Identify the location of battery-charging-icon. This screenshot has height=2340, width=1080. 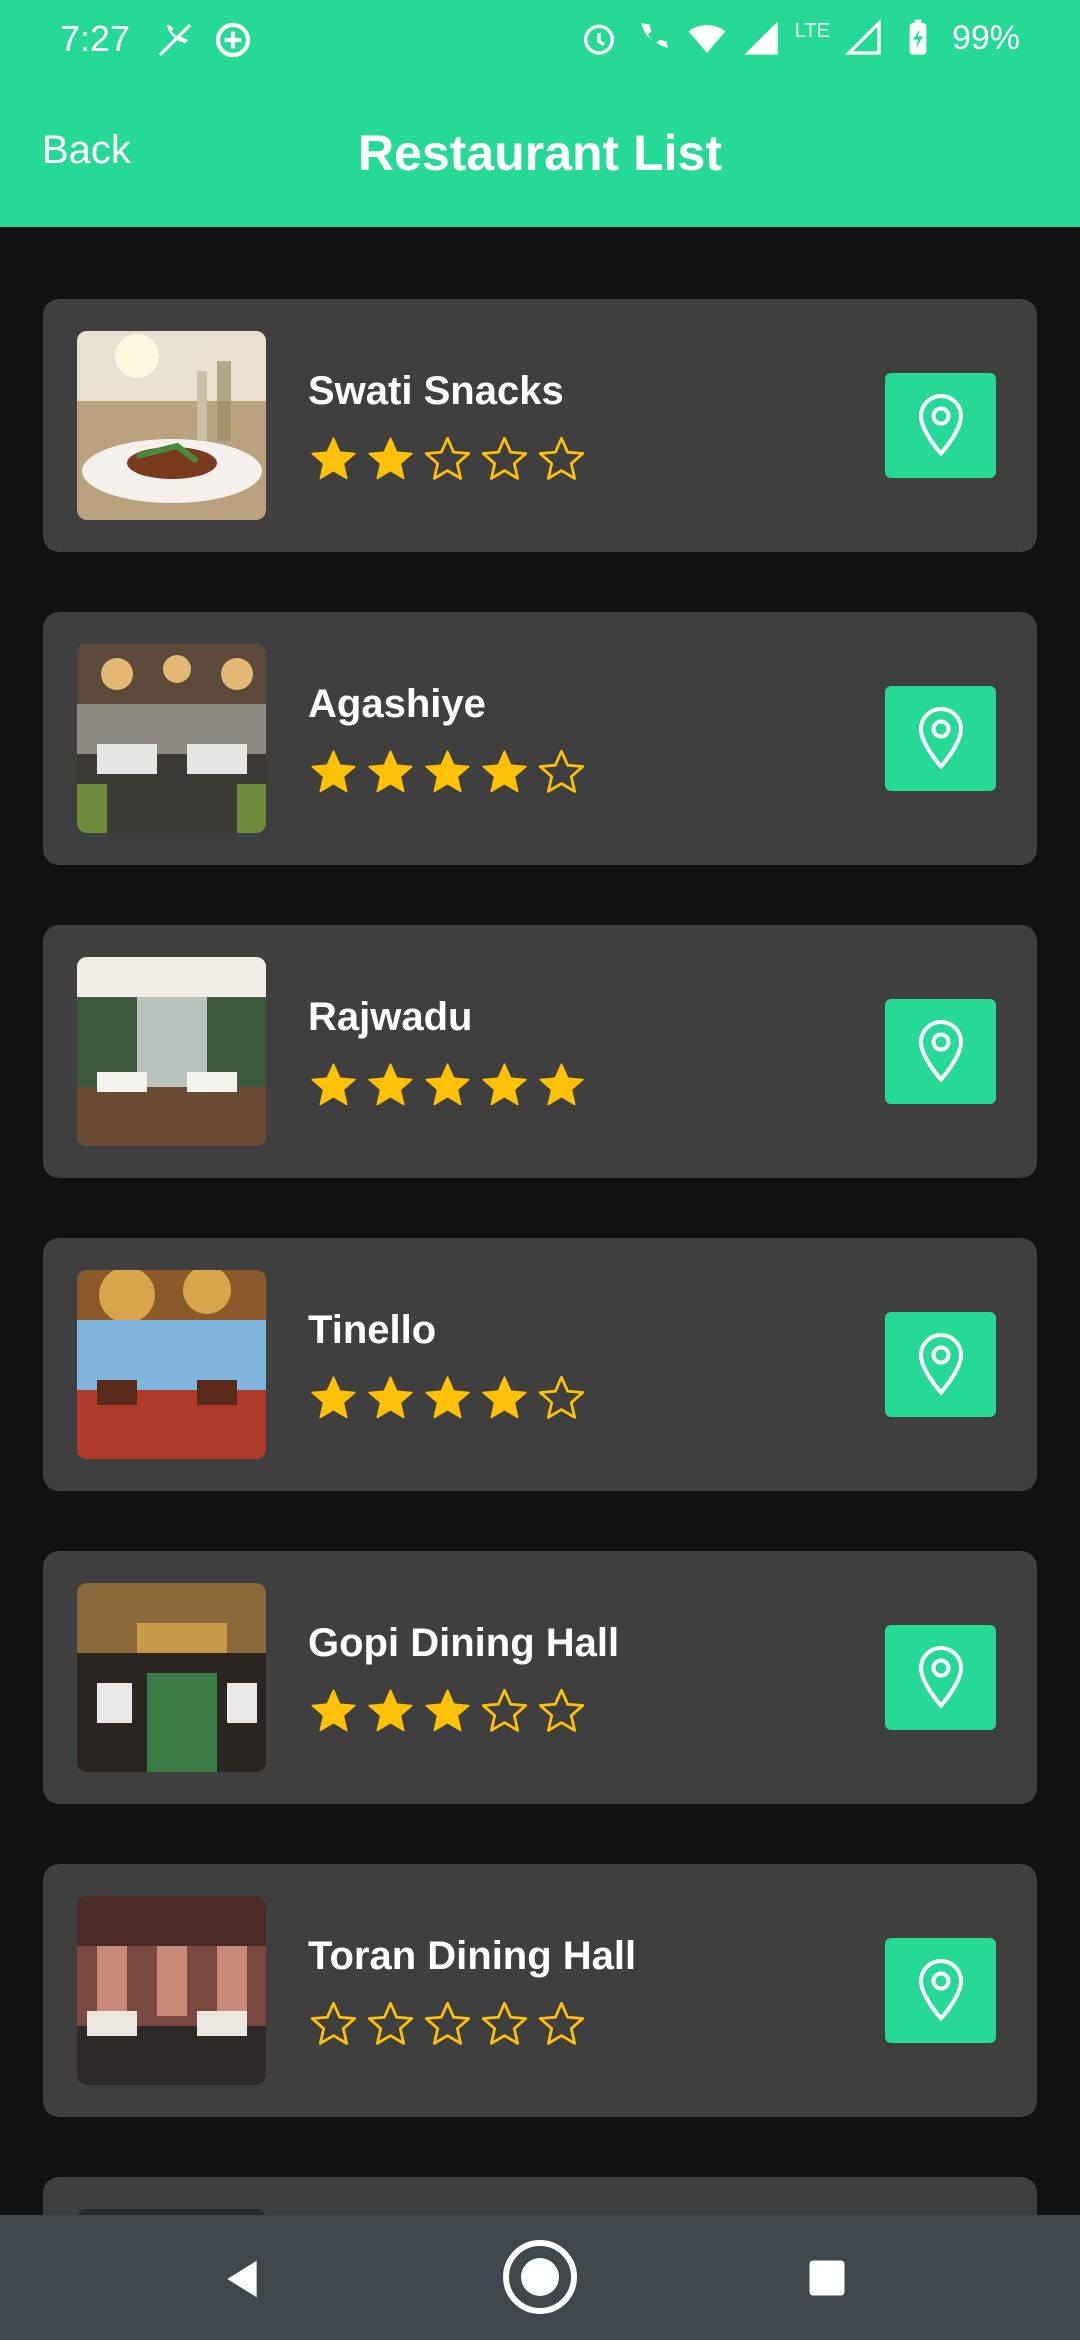
(918, 37).